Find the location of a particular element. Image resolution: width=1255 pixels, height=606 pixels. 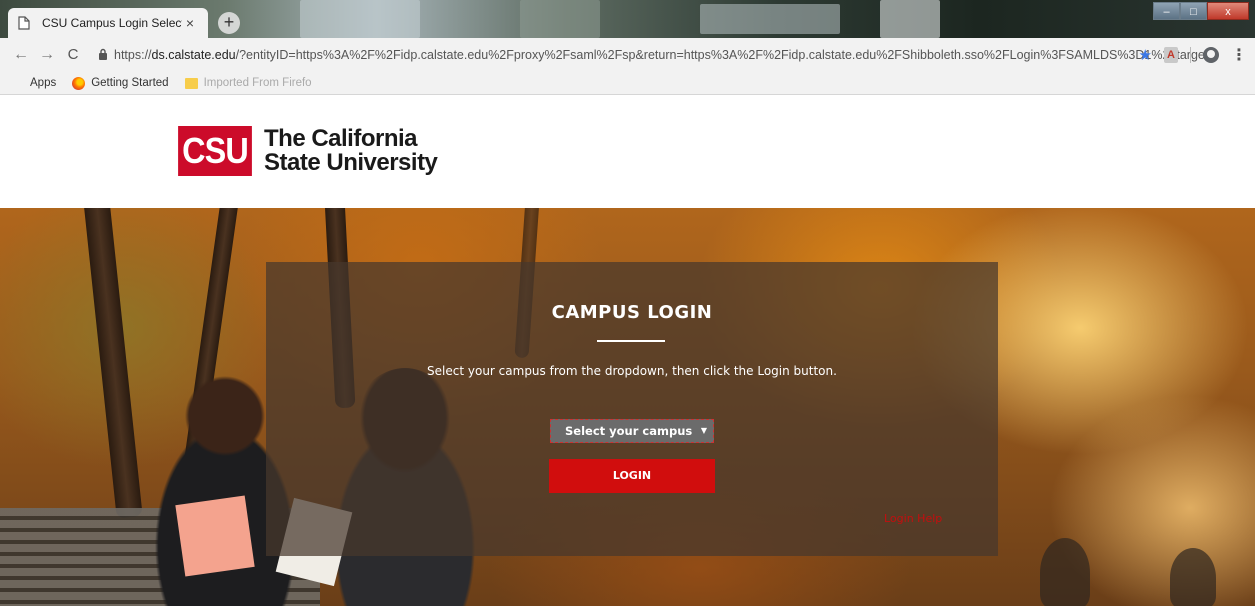

campus-select-value: Select your campus is located at coordinates (629, 431).